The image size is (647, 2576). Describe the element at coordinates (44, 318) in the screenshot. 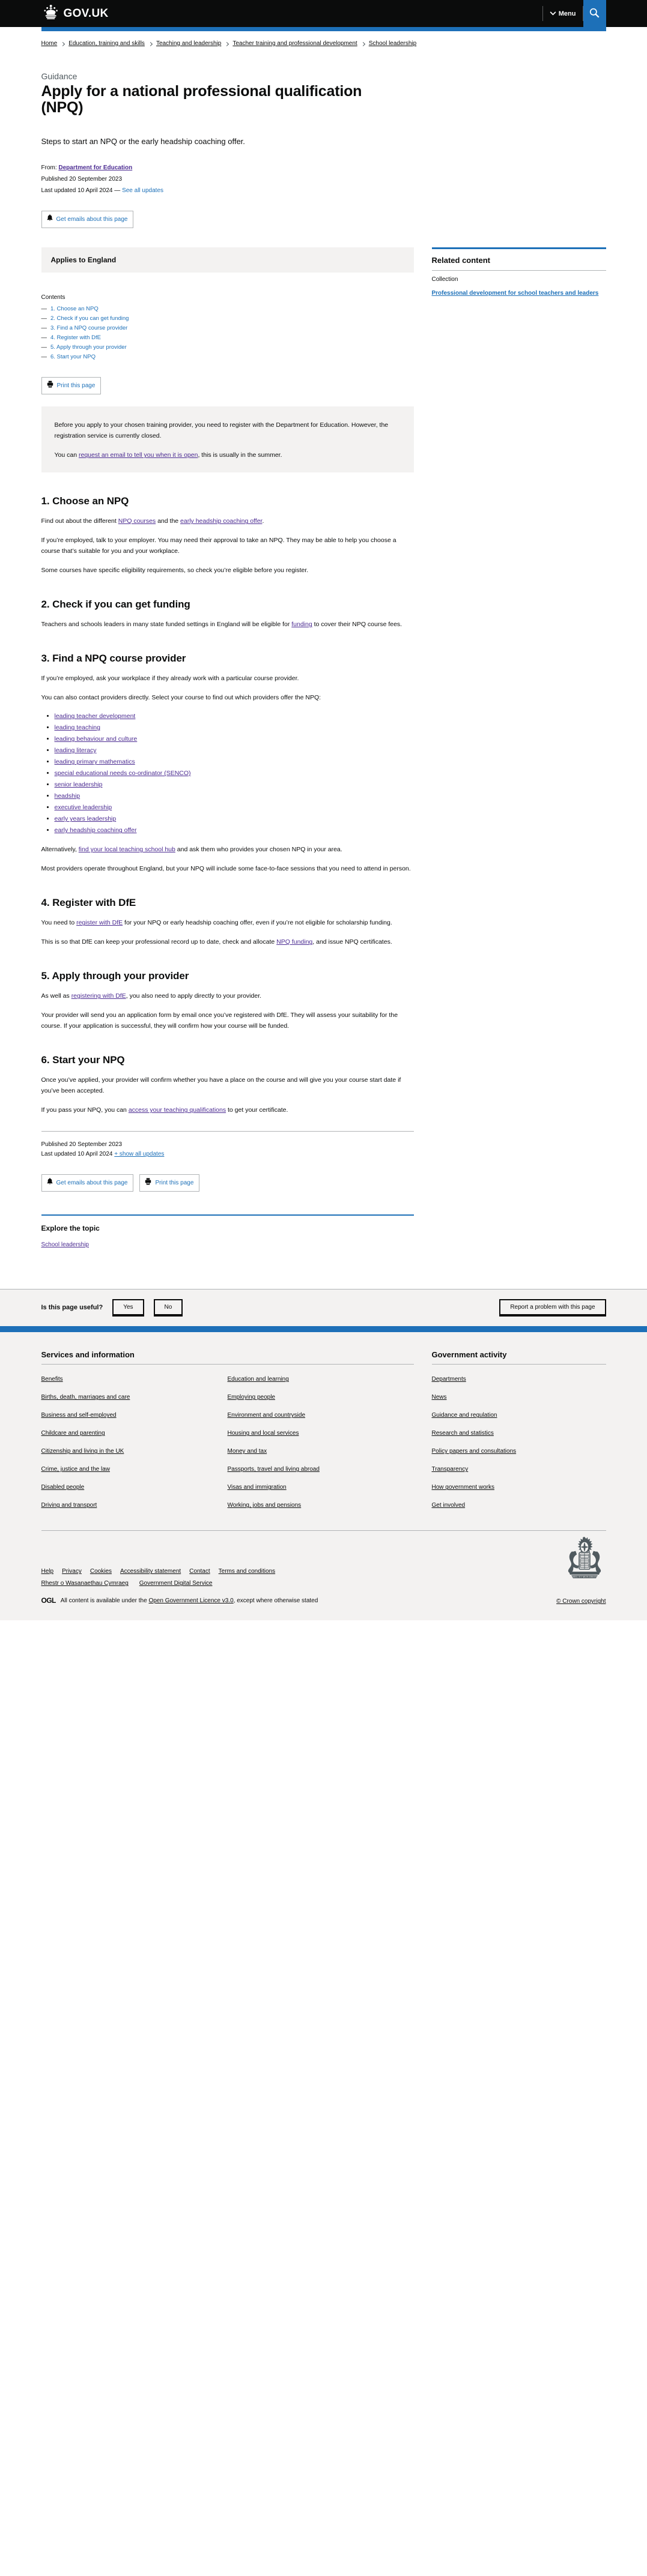

I see `dash-icon: —` at that location.